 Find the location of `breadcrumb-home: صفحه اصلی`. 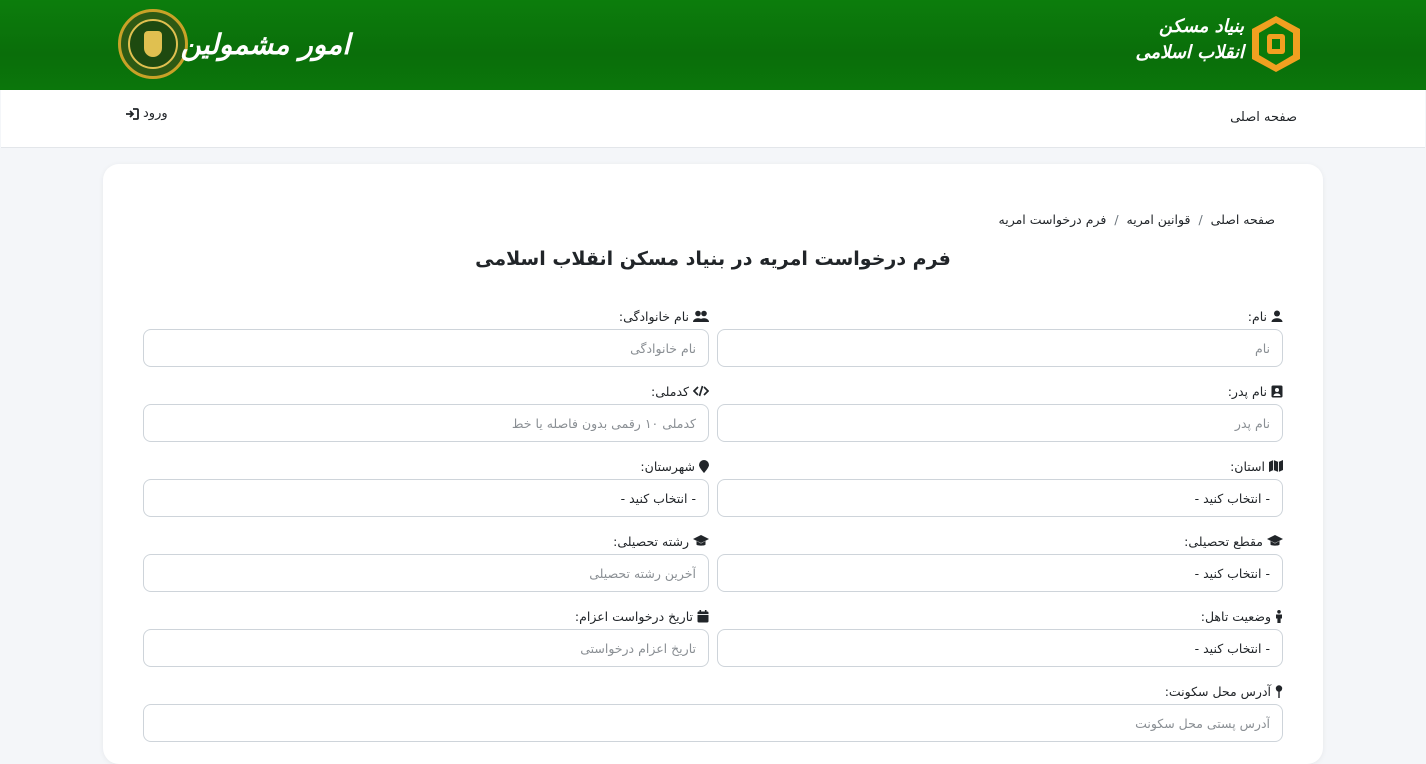

breadcrumb-home: صفحه اصلی is located at coordinates (1243, 219).